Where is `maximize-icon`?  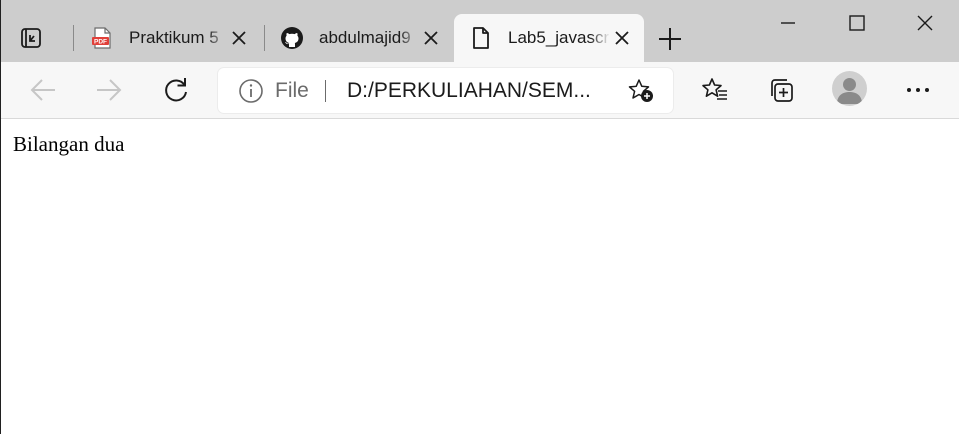
maximize-icon is located at coordinates (857, 23).